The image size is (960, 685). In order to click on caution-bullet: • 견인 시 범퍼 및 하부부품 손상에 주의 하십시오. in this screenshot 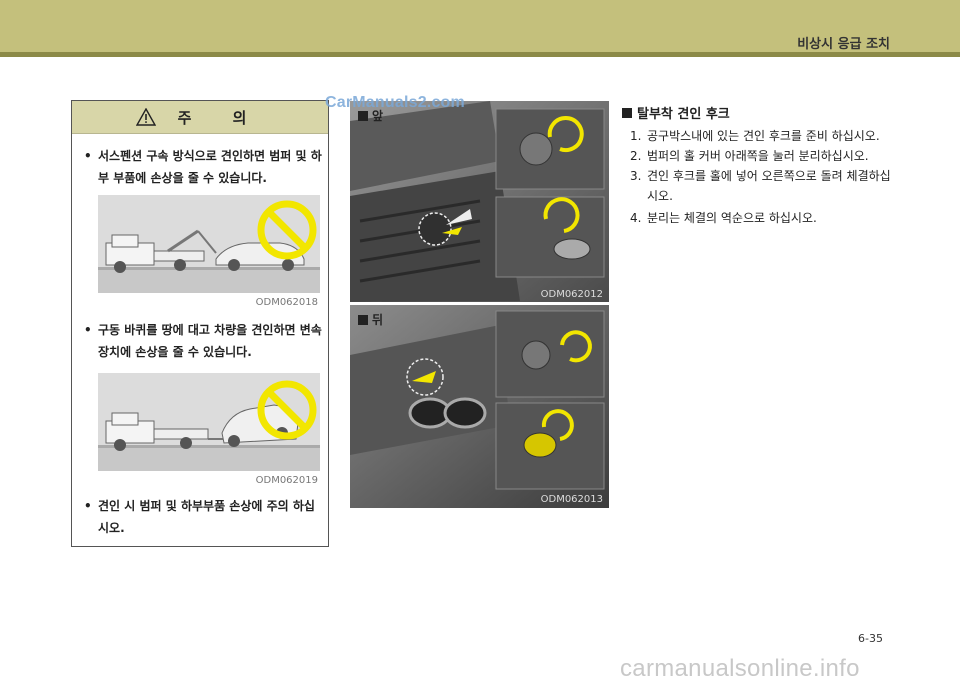, I will do `click(199, 517)`.